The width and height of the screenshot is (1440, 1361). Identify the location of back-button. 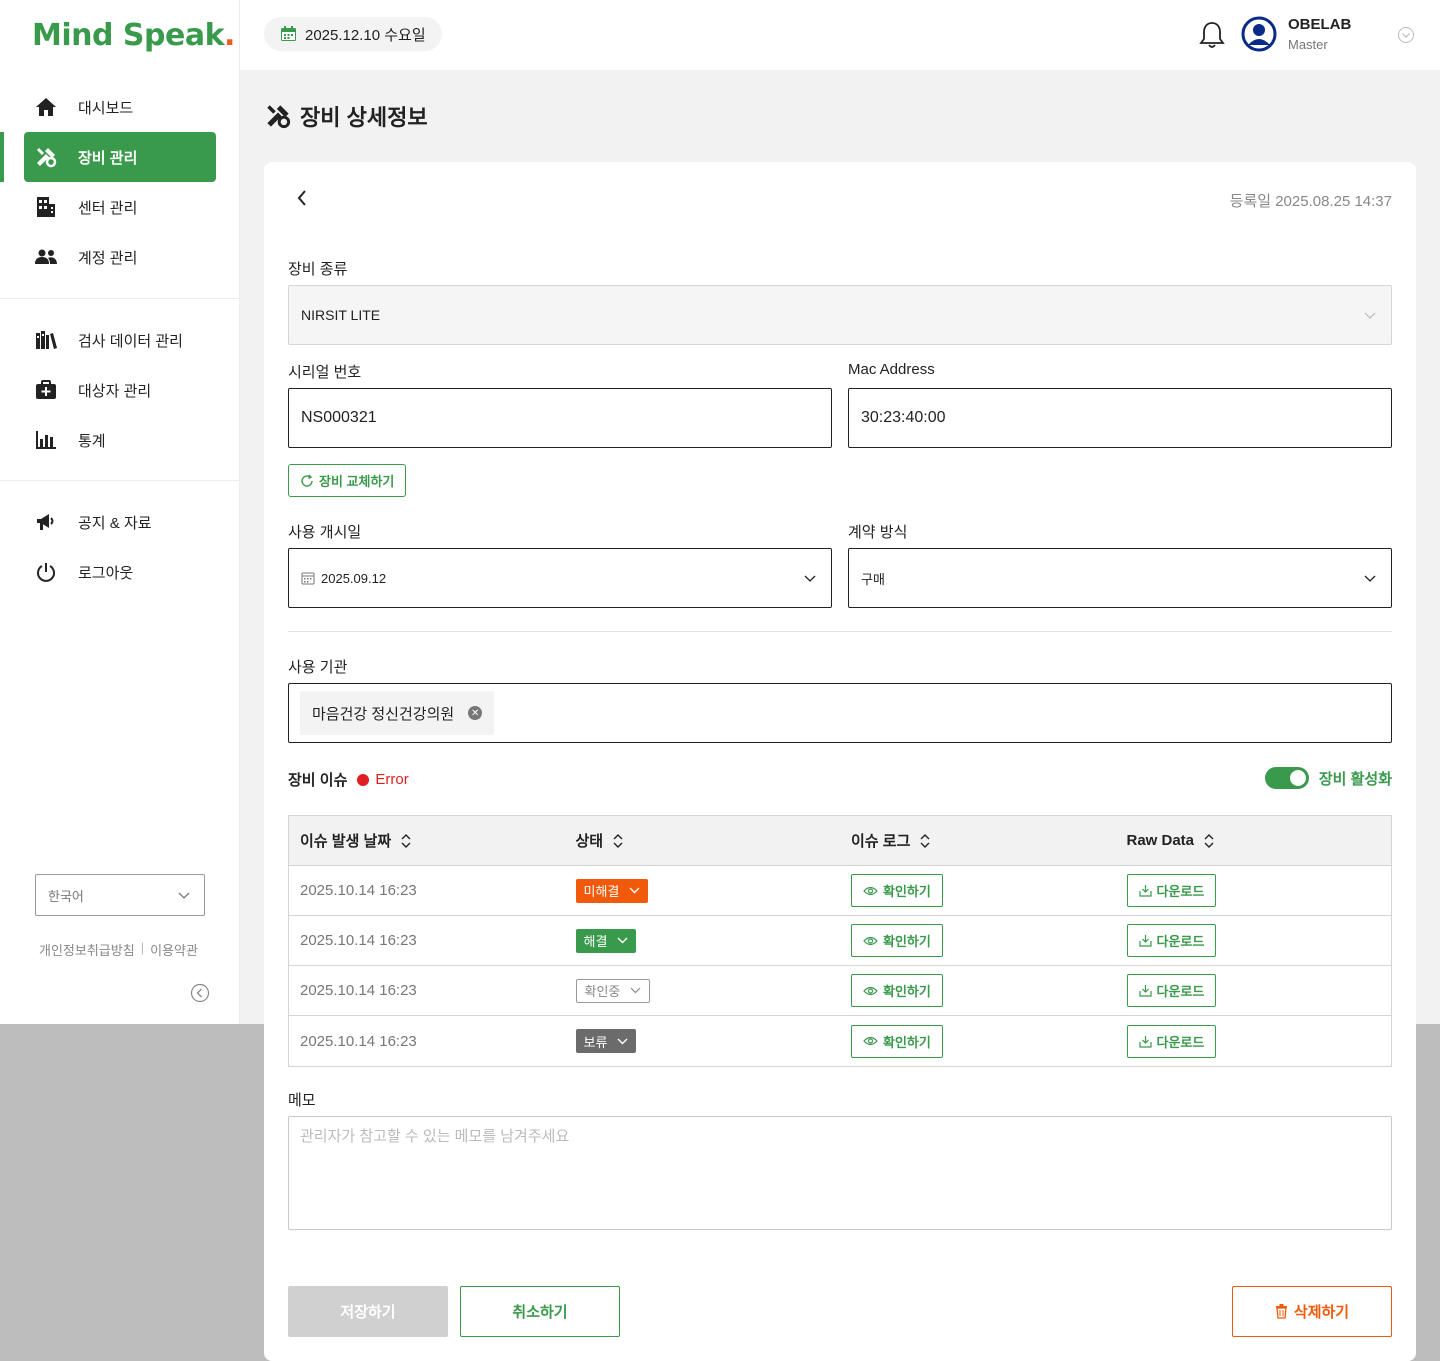
(302, 198).